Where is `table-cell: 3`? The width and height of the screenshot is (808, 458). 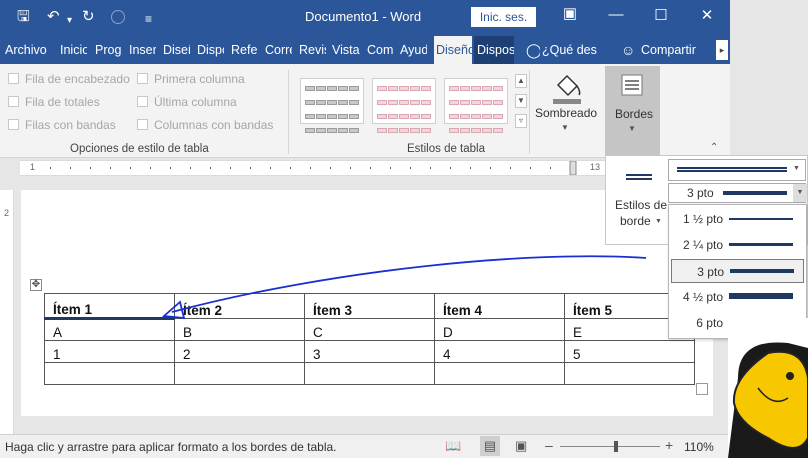 table-cell: 3 is located at coordinates (369, 351).